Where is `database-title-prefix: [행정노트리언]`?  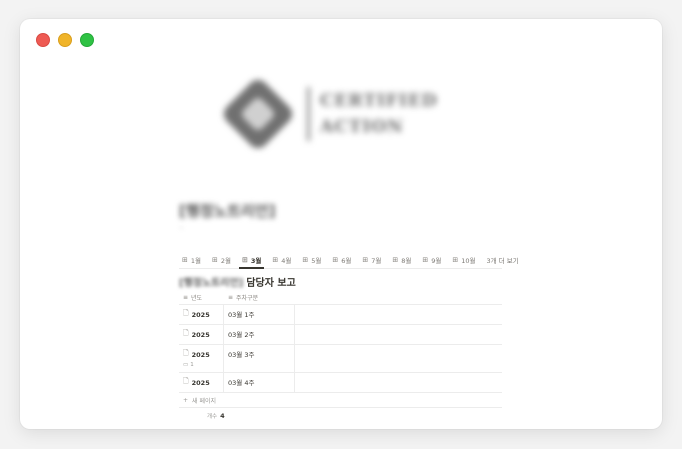 database-title-prefix: [행정노트리언] is located at coordinates (211, 283).